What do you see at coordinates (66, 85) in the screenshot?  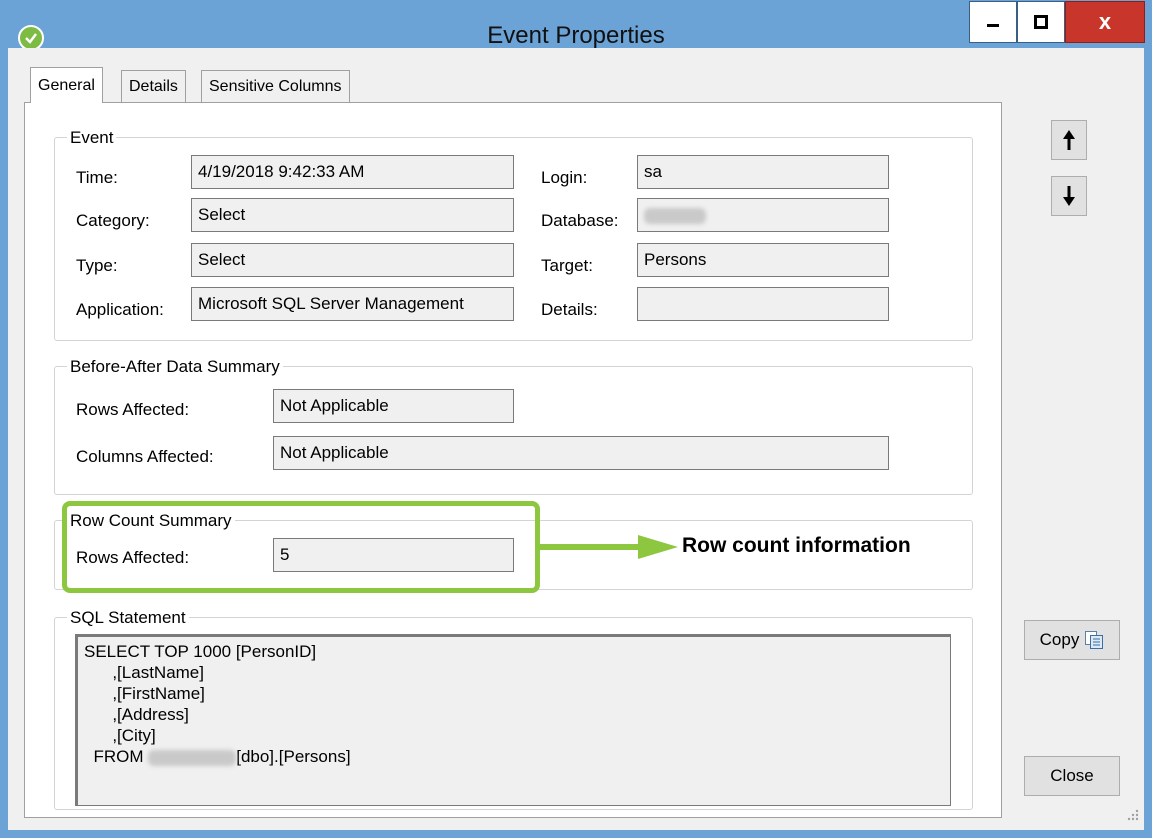 I see `tab-general: General` at bounding box center [66, 85].